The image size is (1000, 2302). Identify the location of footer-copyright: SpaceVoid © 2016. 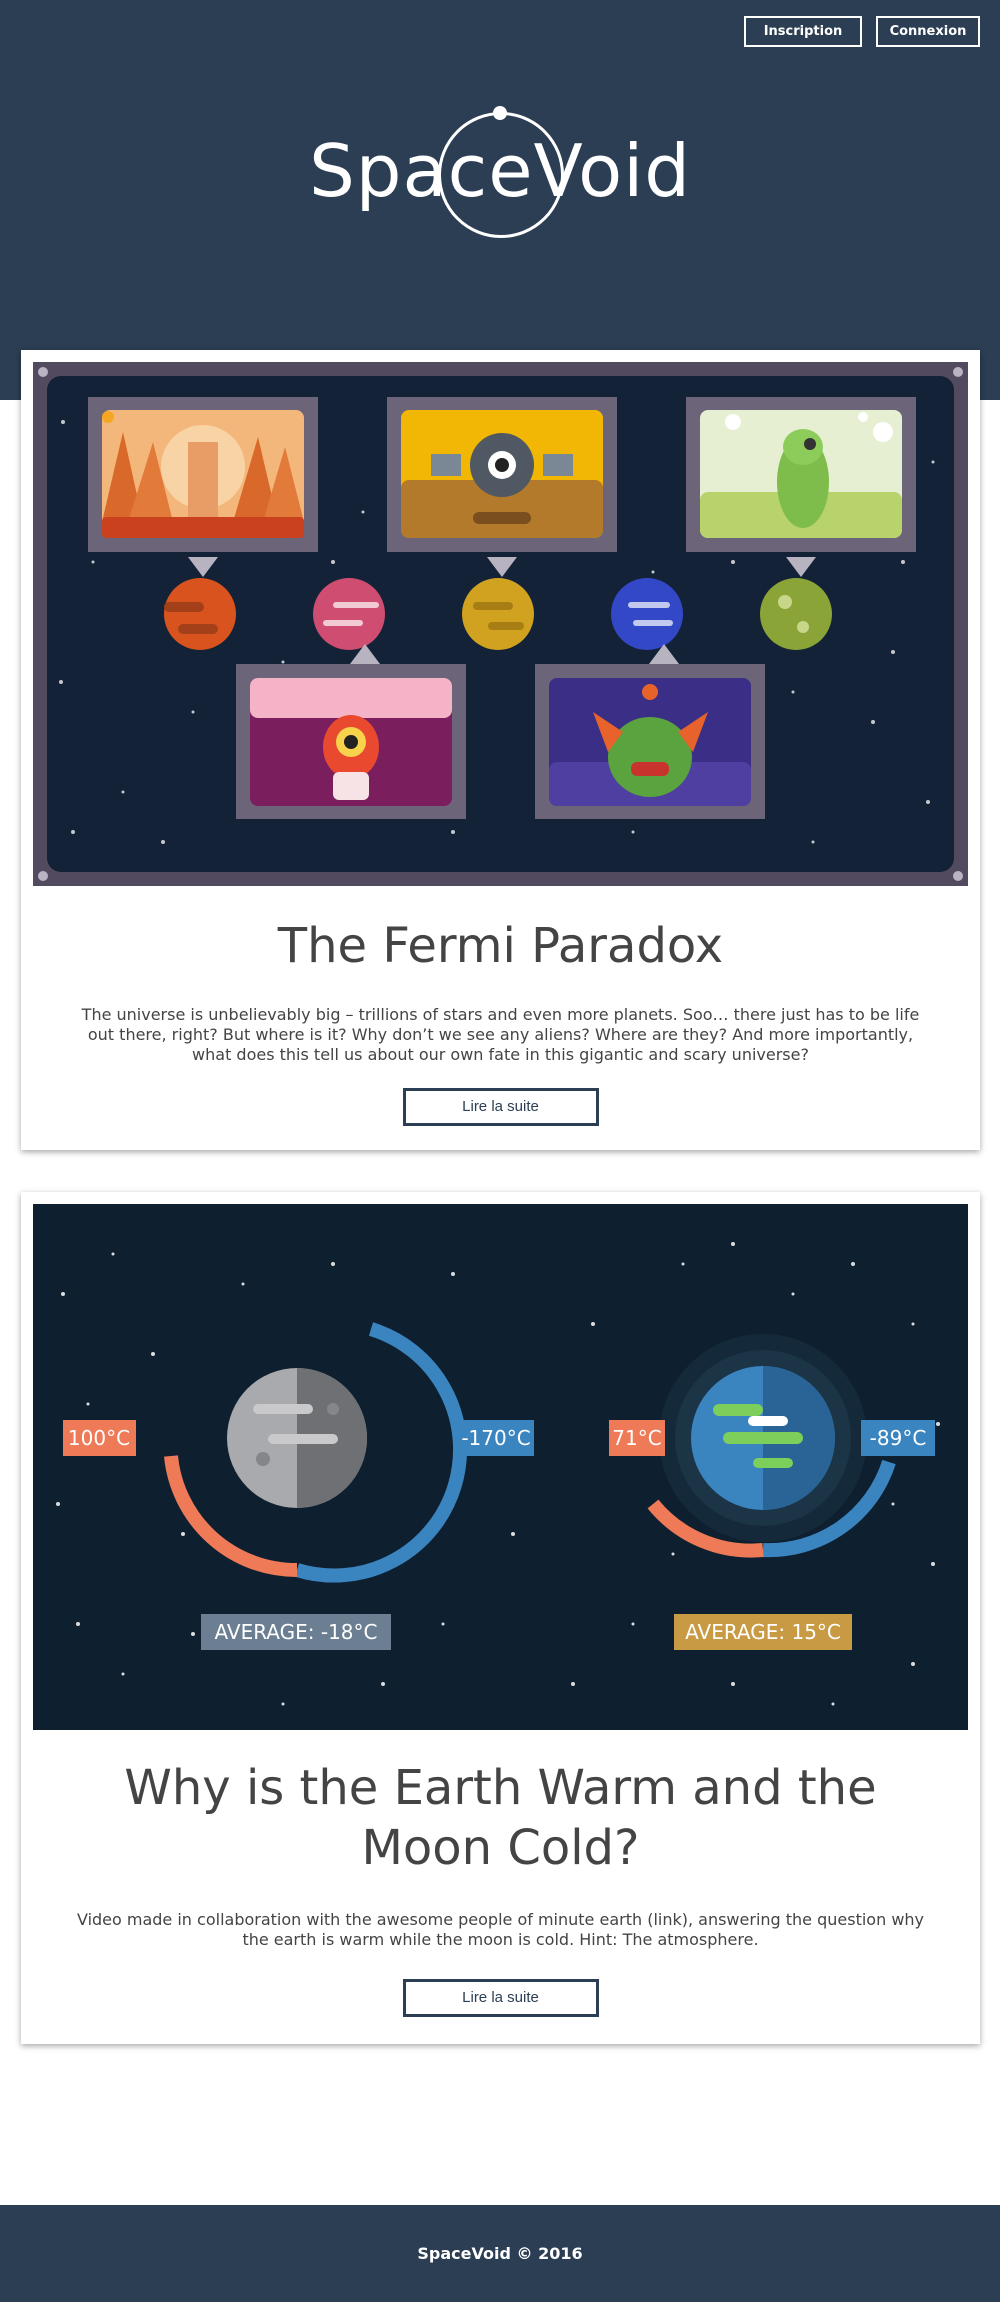
(500, 2253).